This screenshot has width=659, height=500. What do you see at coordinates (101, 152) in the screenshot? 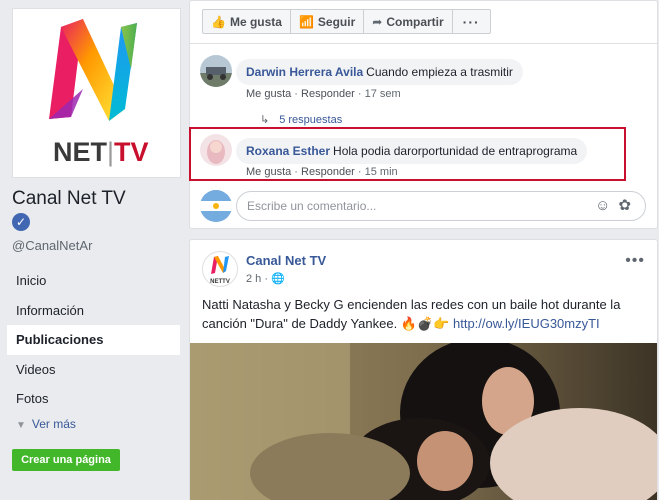
I see `logo-text: NET|TV` at bounding box center [101, 152].